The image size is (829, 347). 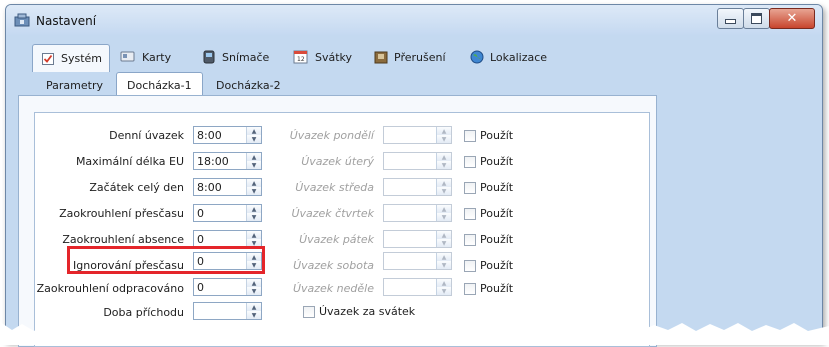 I want to click on torn-edge, so click(x=414, y=333).